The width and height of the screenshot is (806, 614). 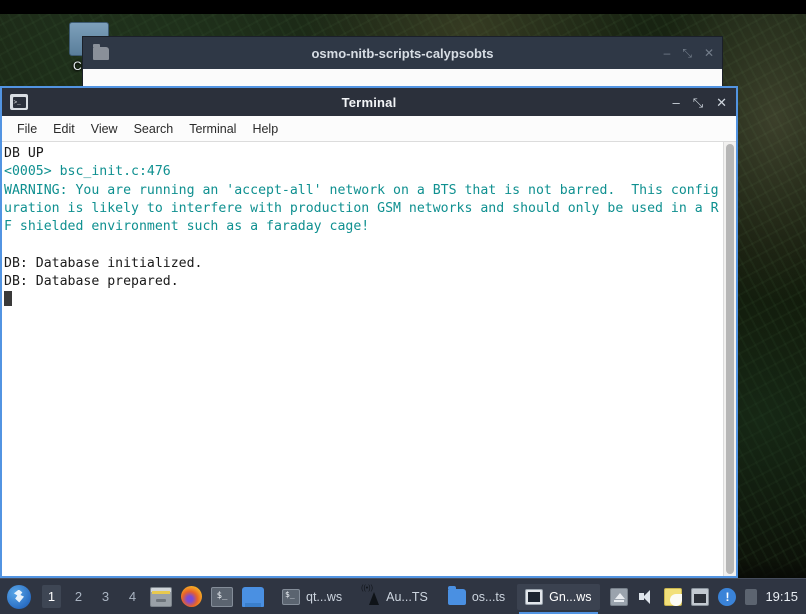 I want to click on firefox-icon, so click(x=191, y=596).